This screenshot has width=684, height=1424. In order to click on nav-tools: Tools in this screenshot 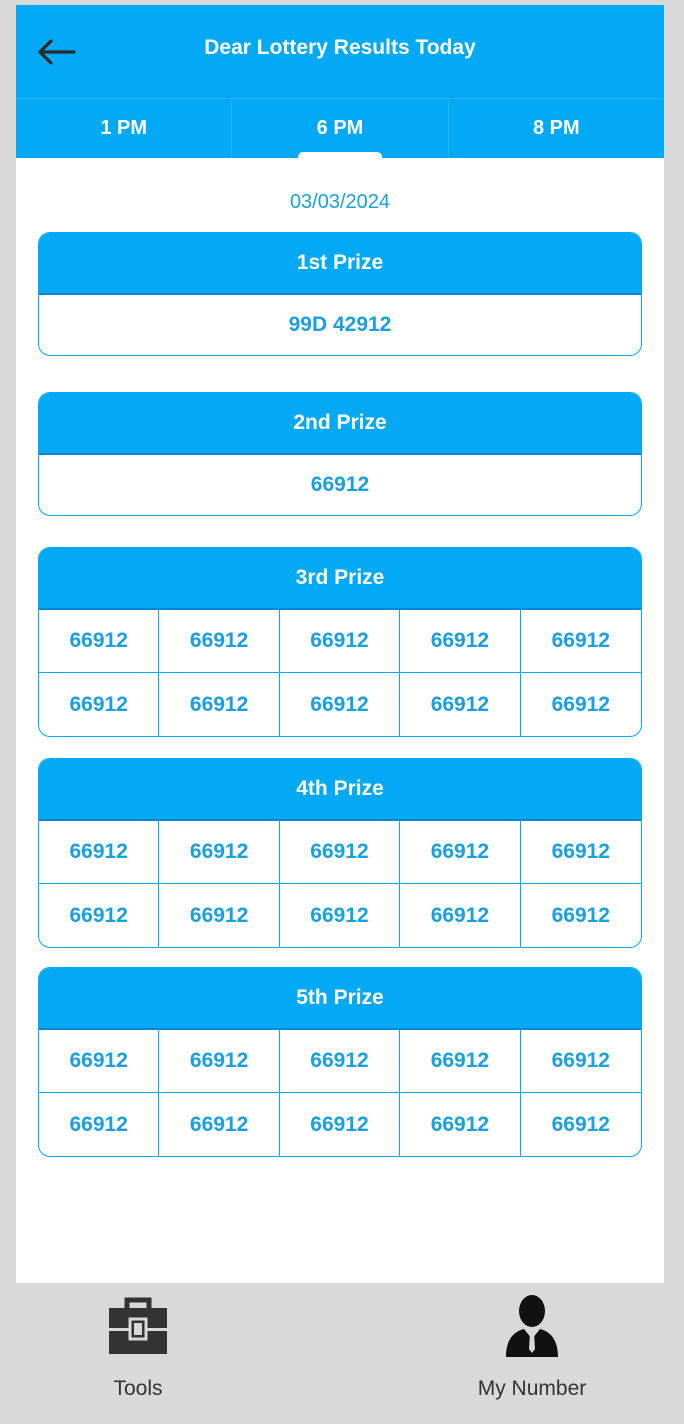, I will do `click(138, 1345)`.